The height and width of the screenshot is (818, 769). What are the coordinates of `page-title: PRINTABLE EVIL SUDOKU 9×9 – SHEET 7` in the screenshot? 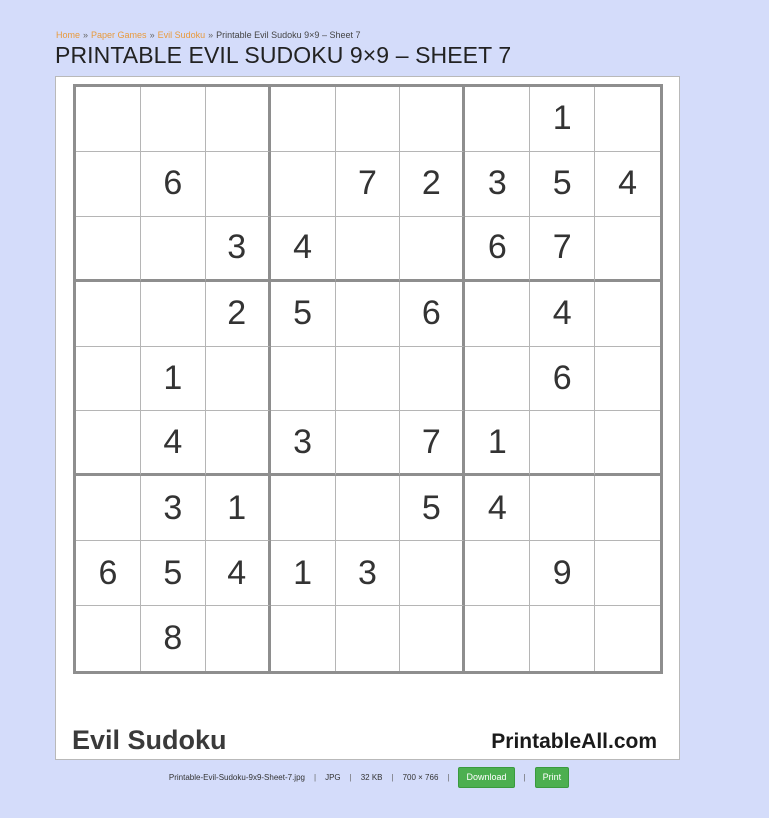 It's located at (283, 55).